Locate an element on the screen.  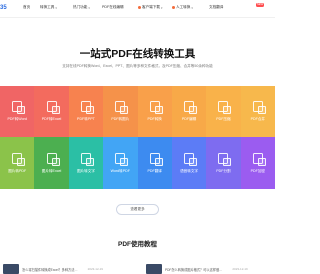
tool-tile: 图片转Excel is located at coordinates (51, 163).